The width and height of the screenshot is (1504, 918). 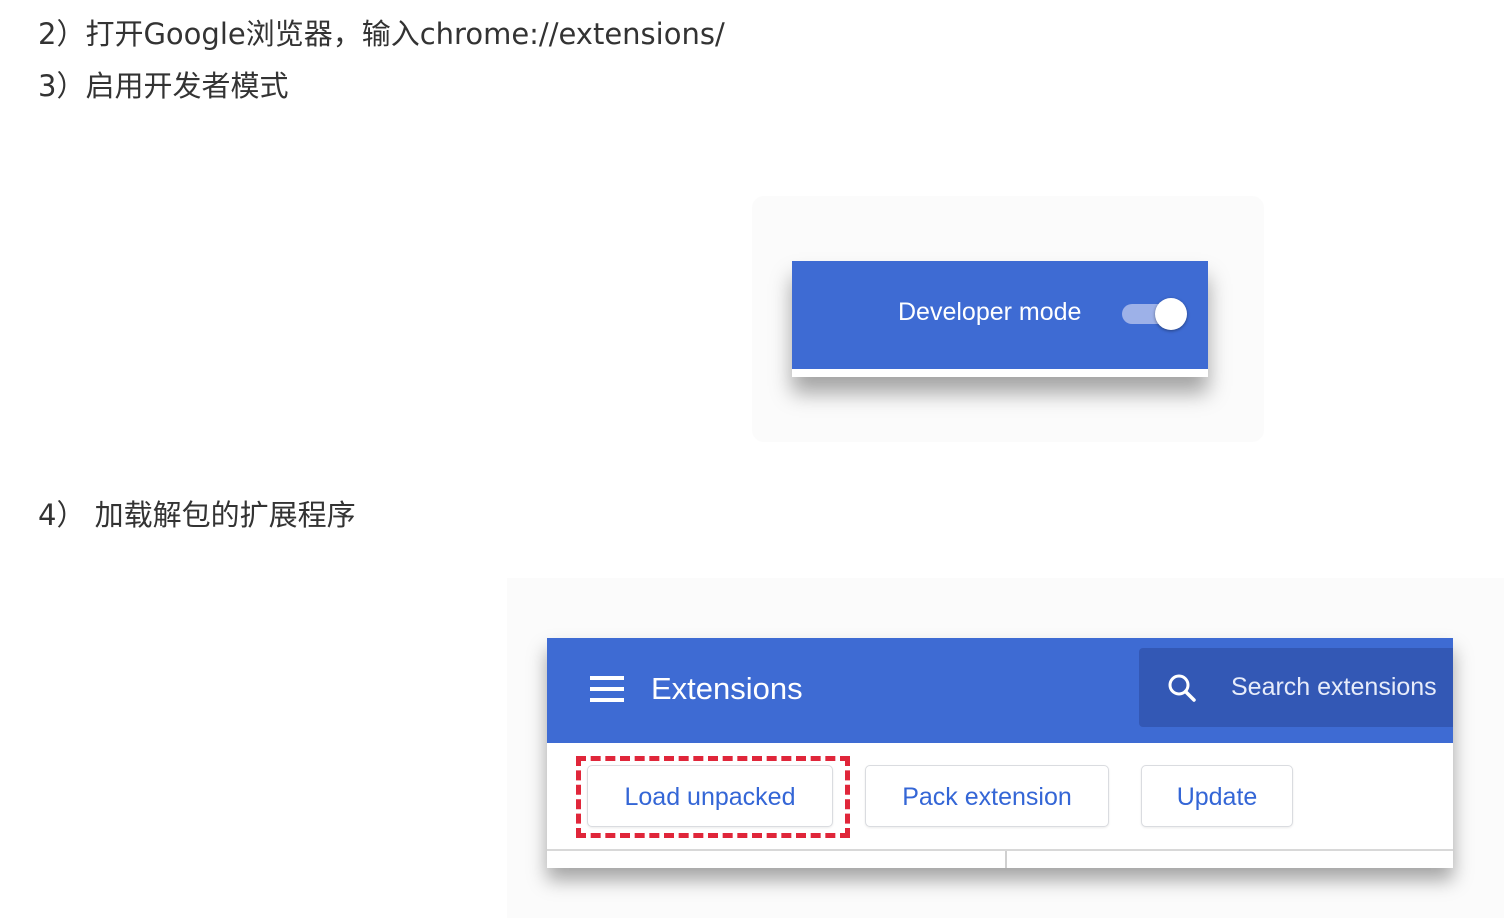 I want to click on developer-mode-bar: Developer mode, so click(x=1000, y=315).